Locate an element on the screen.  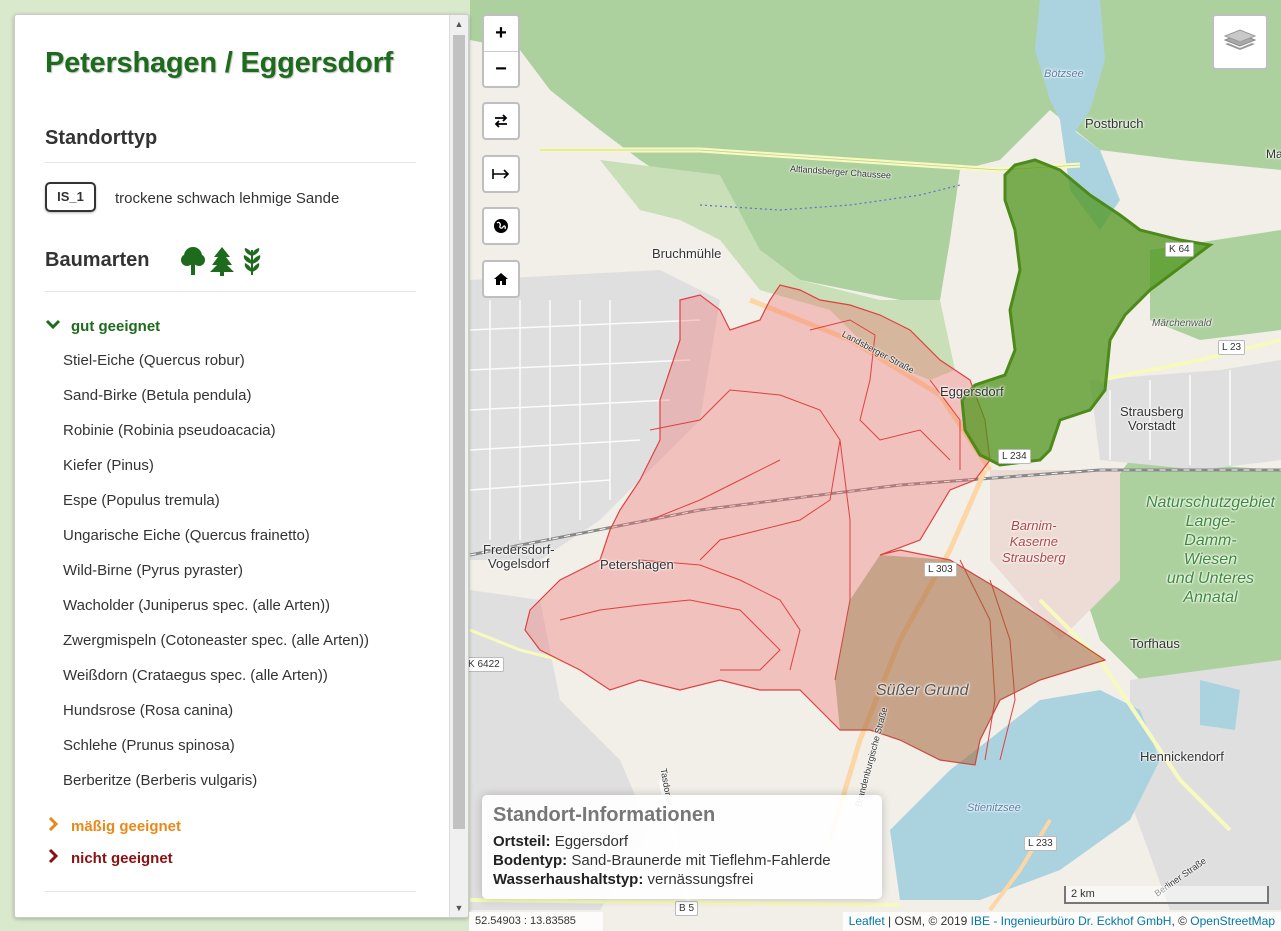
attribution-text: | OSM, © 2019 is located at coordinates (927, 921).